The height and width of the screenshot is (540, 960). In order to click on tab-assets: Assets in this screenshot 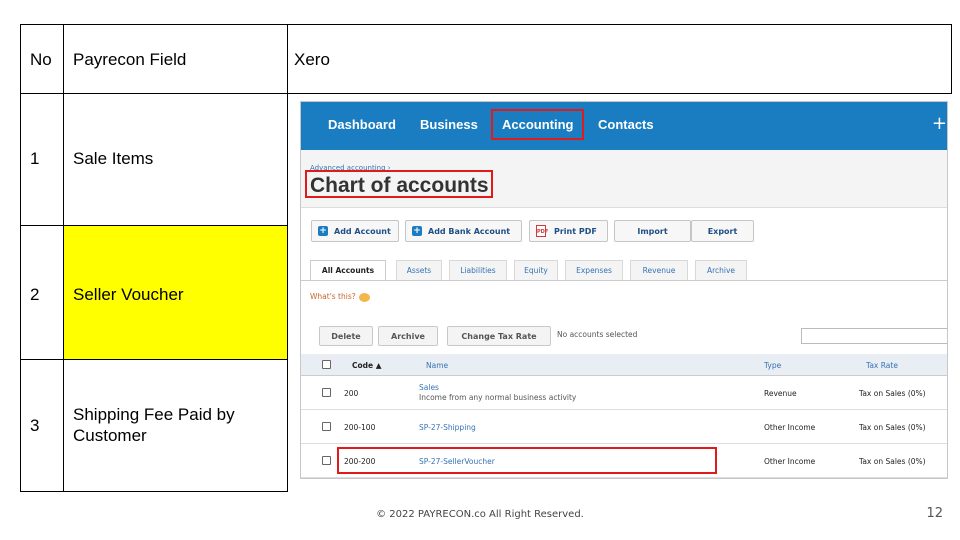, I will do `click(419, 270)`.